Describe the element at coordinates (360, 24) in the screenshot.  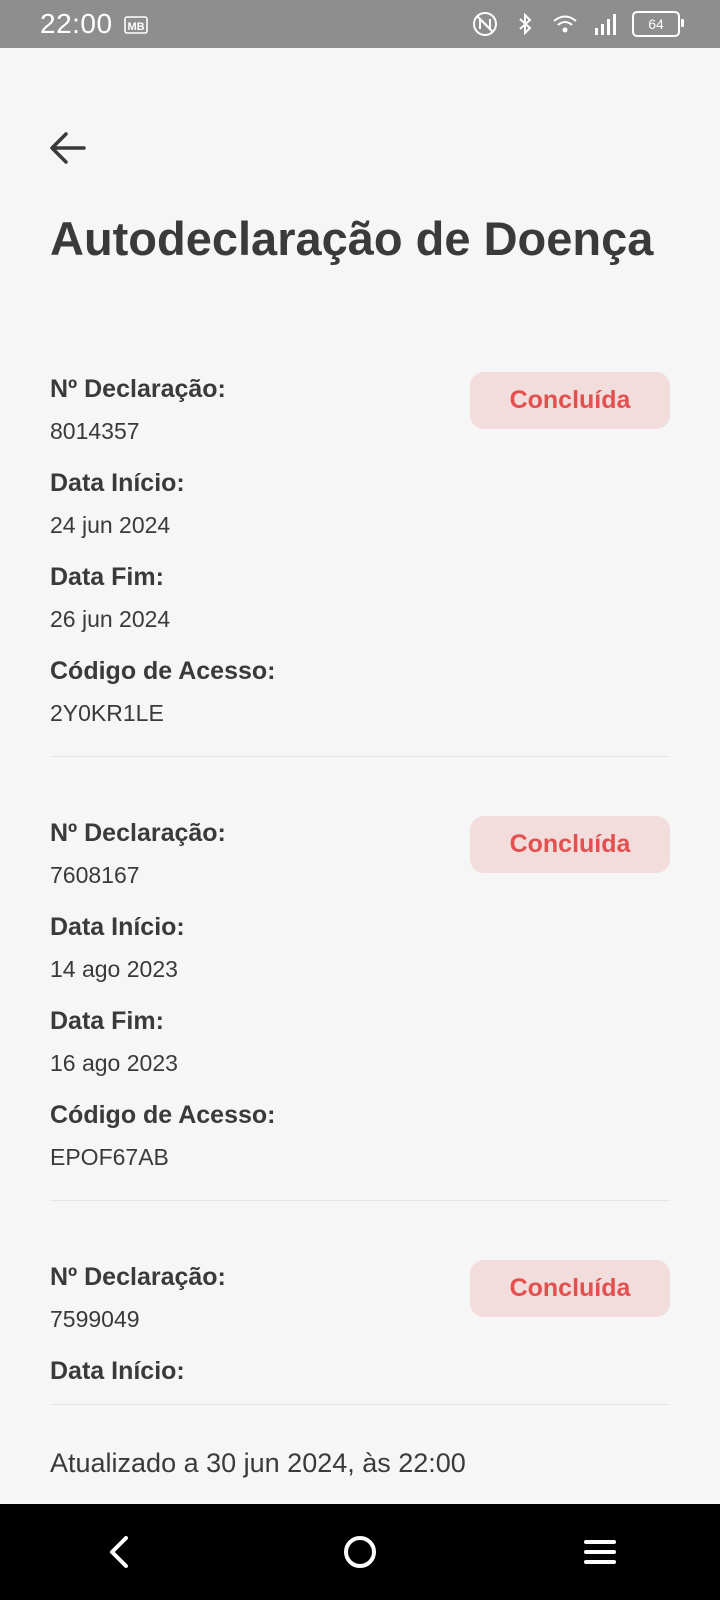
I see `status-bar: 22:00 MB 64` at that location.